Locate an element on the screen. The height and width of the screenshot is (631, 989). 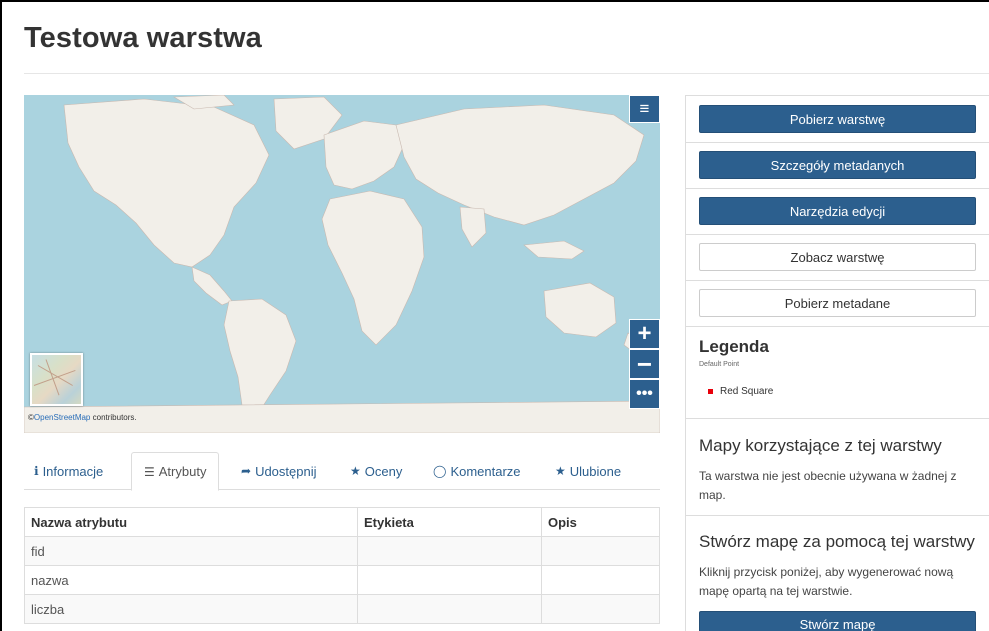
map-attribution: ©OpenStreetMap contributors. is located at coordinates (82, 417).